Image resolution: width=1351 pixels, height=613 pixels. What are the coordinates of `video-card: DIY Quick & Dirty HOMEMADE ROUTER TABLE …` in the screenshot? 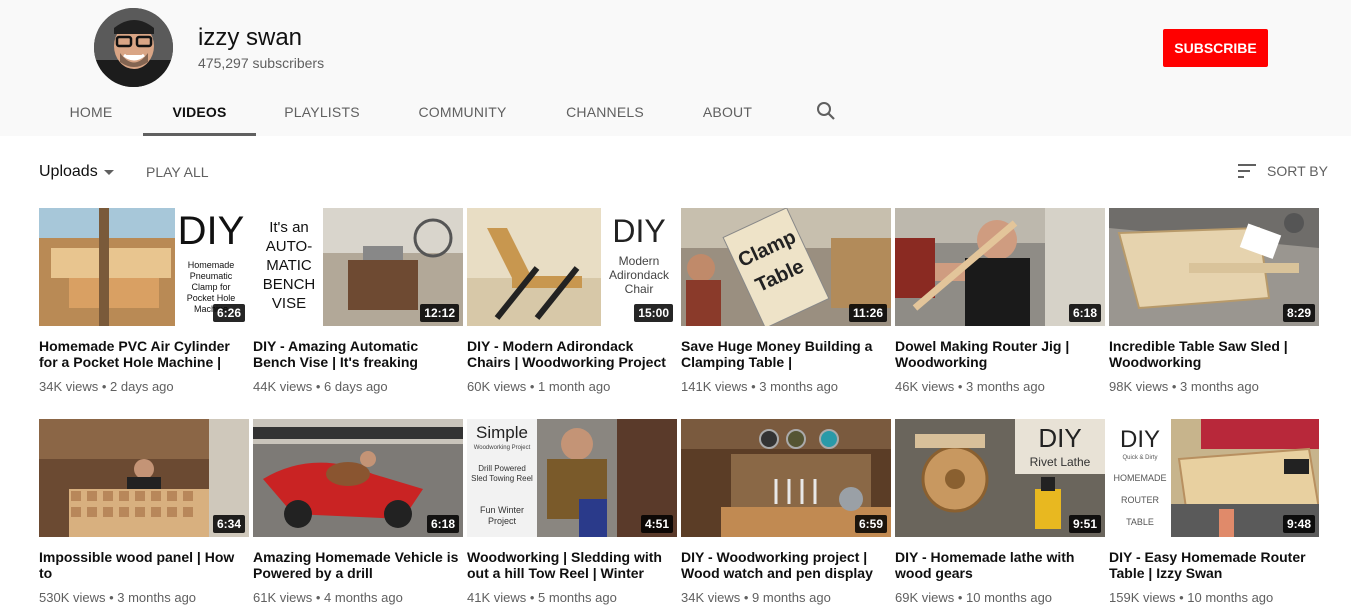 It's located at (1214, 512).